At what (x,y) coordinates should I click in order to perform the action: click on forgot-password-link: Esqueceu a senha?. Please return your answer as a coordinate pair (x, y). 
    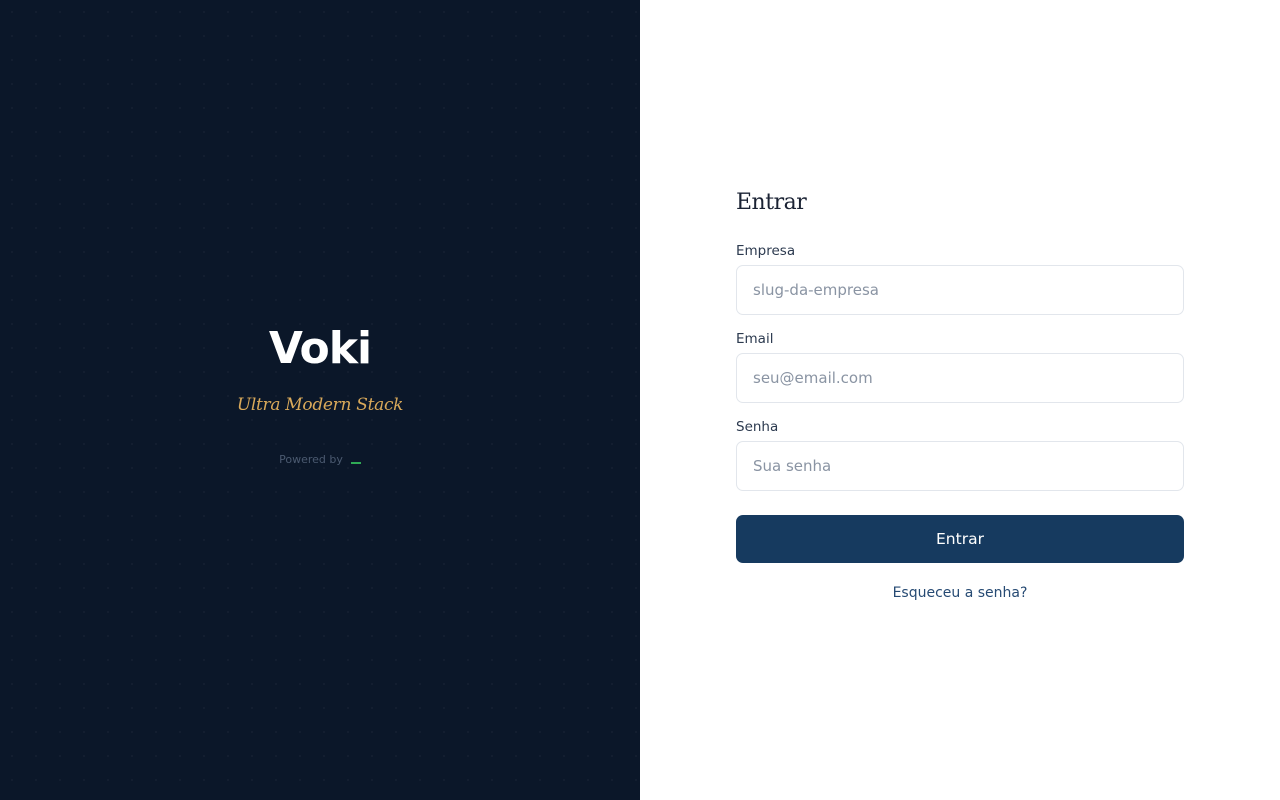
    Looking at the image, I should click on (960, 593).